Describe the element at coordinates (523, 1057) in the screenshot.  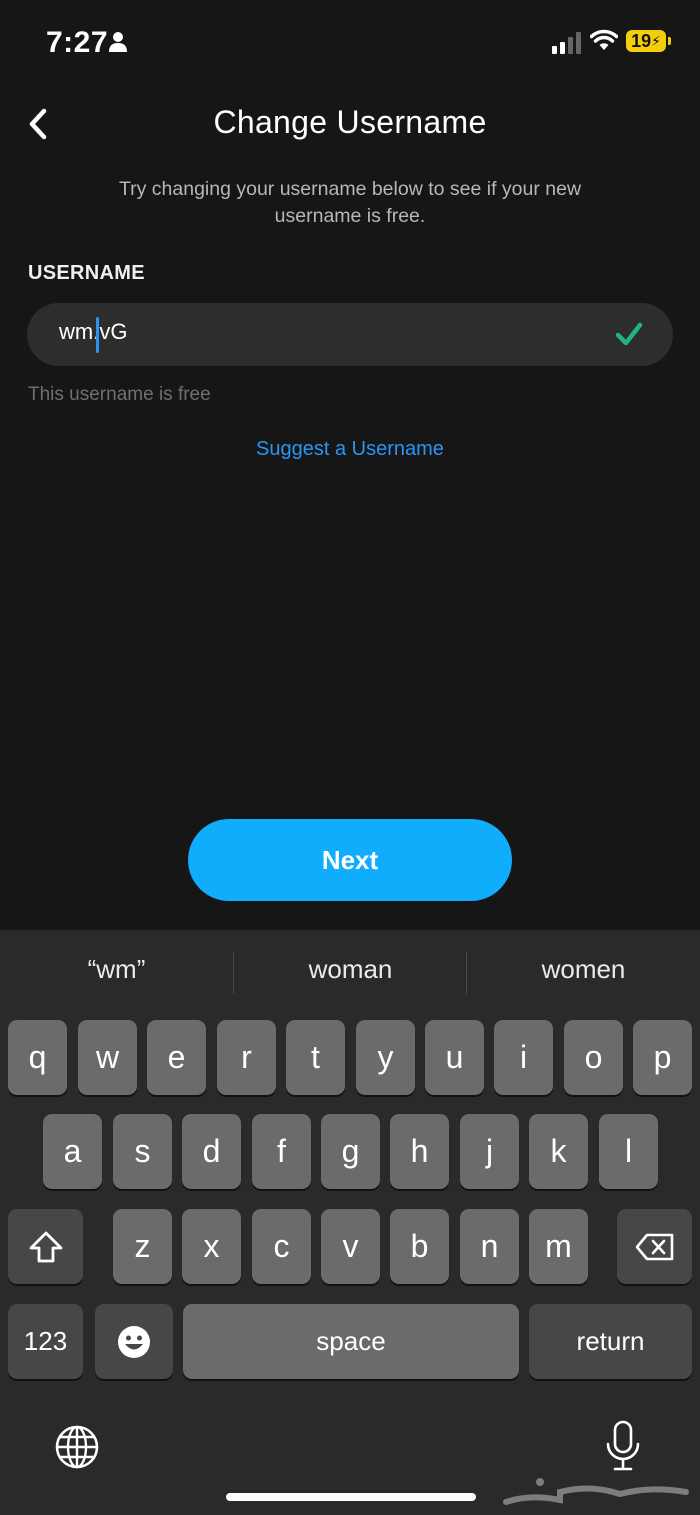
I see `key-i: i` at that location.